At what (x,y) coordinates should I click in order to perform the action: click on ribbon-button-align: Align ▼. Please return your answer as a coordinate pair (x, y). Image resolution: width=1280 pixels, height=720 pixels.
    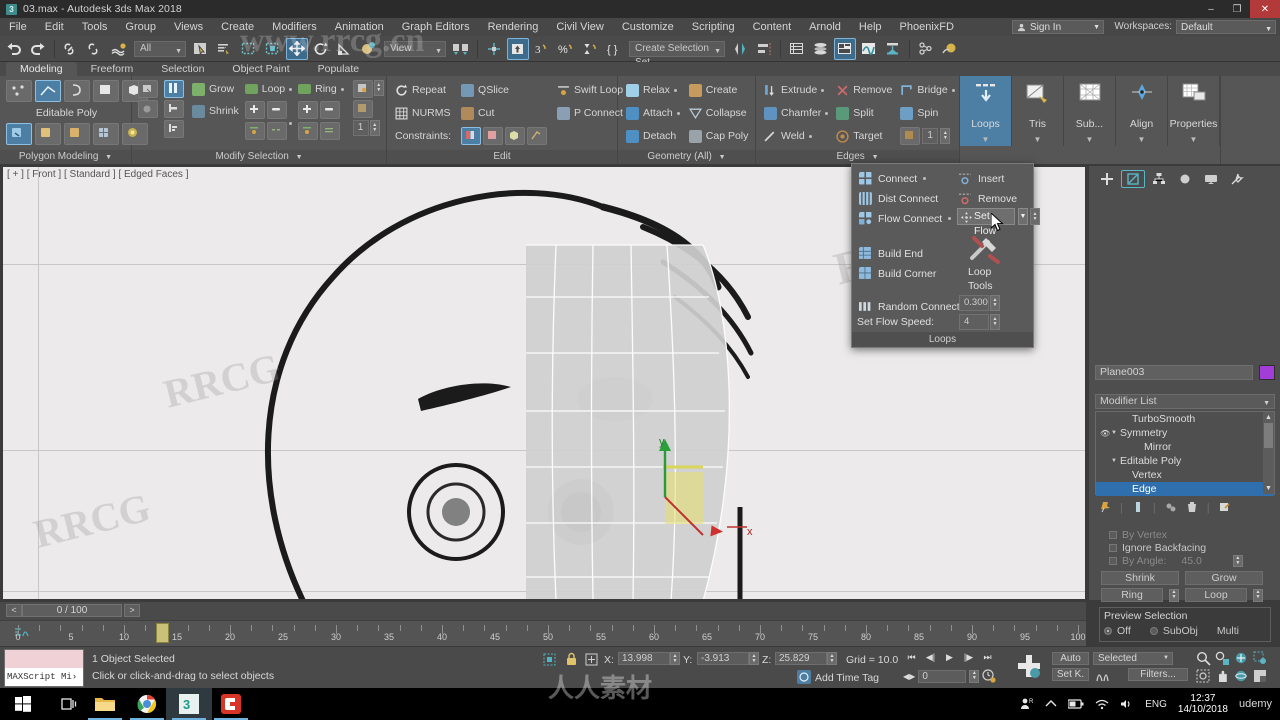
    Looking at the image, I should click on (1142, 111).